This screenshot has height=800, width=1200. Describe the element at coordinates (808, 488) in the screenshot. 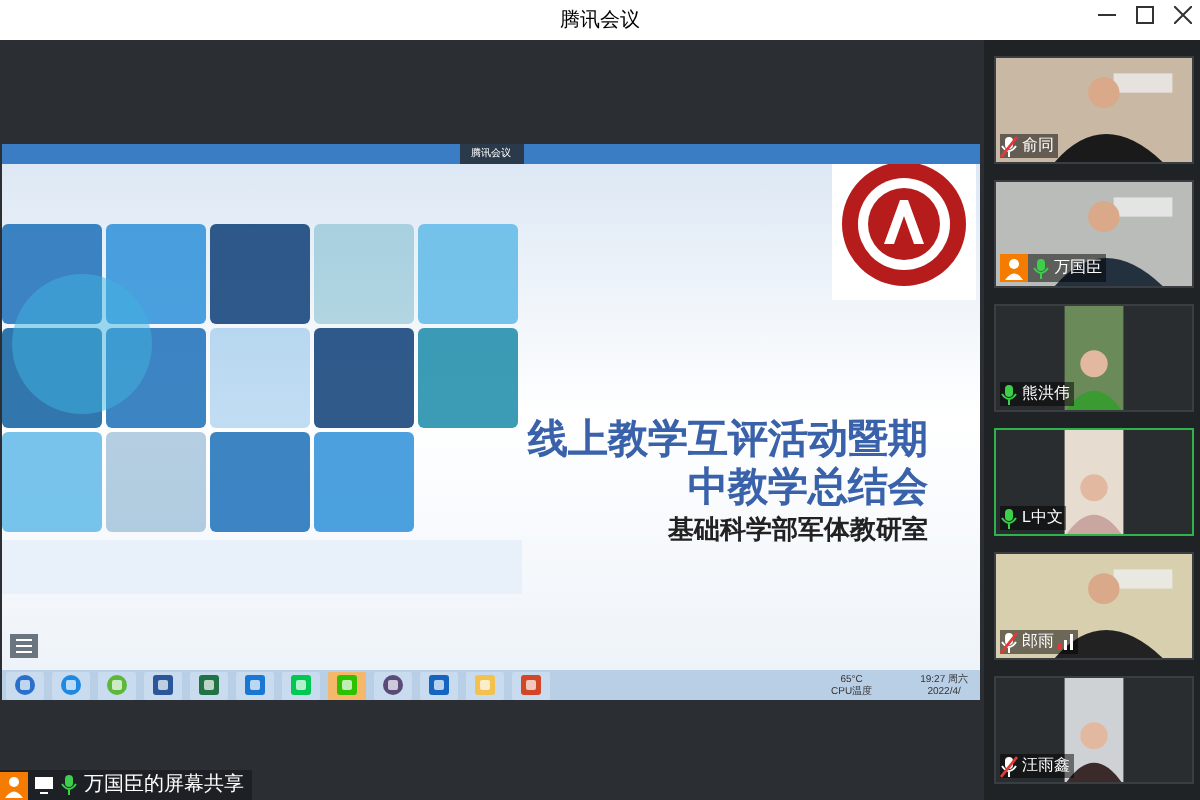

I see `slide-title: 中教学总结会` at that location.